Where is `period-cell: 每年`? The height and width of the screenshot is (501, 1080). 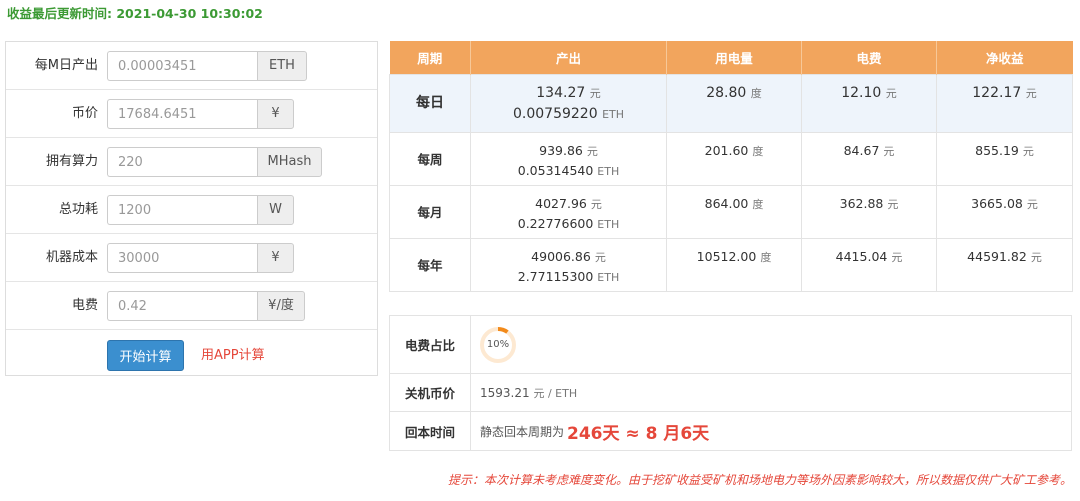
period-cell: 每年 is located at coordinates (430, 265).